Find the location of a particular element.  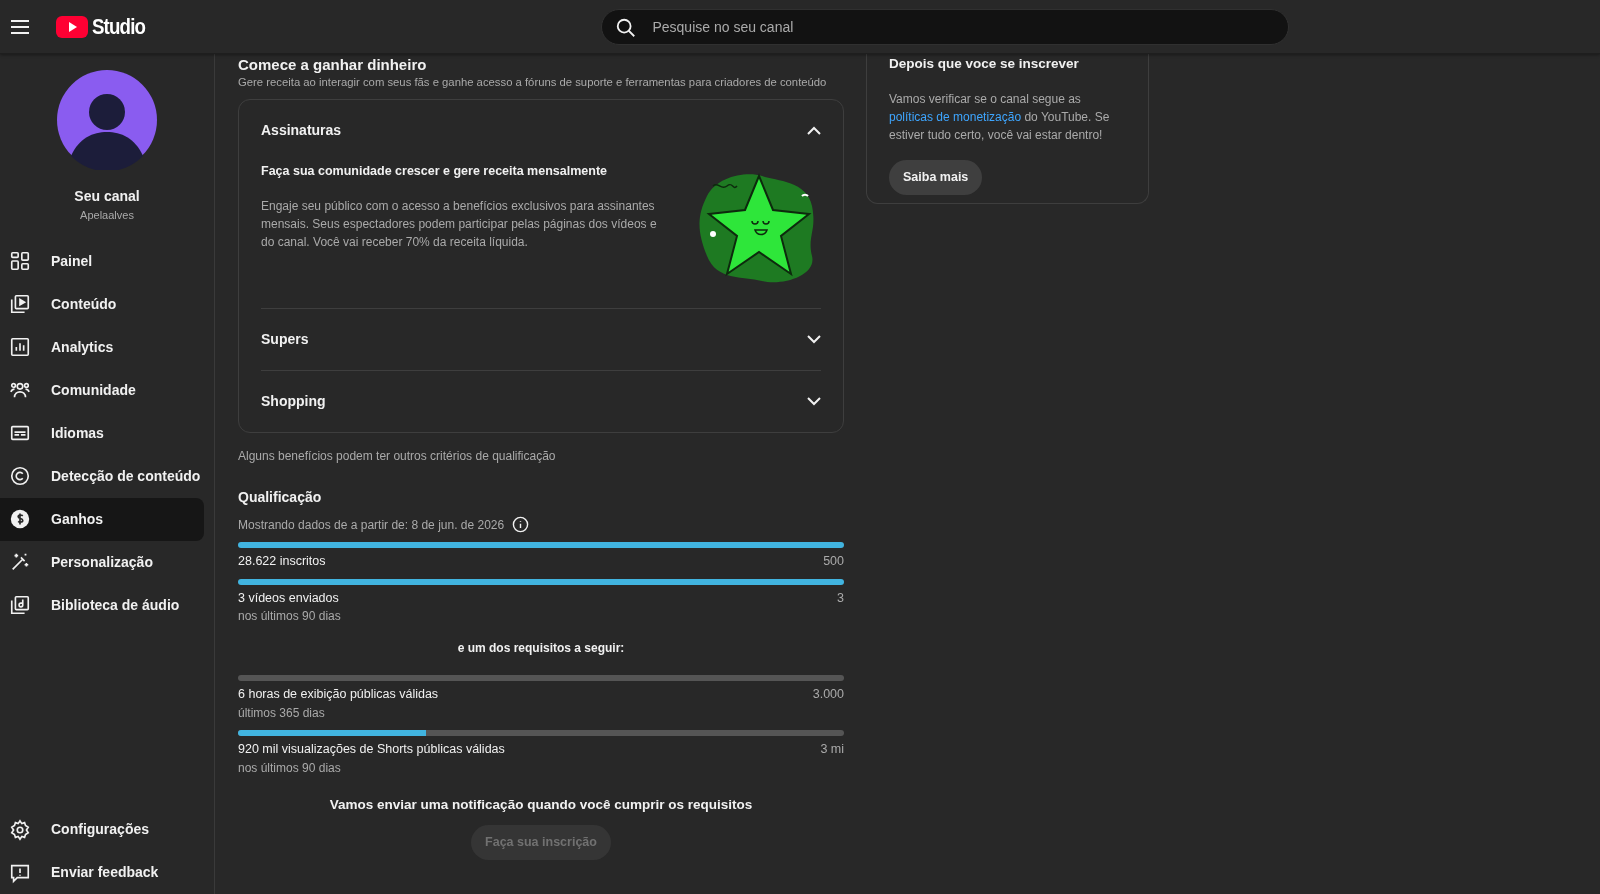

settings-icon is located at coordinates (20, 829).